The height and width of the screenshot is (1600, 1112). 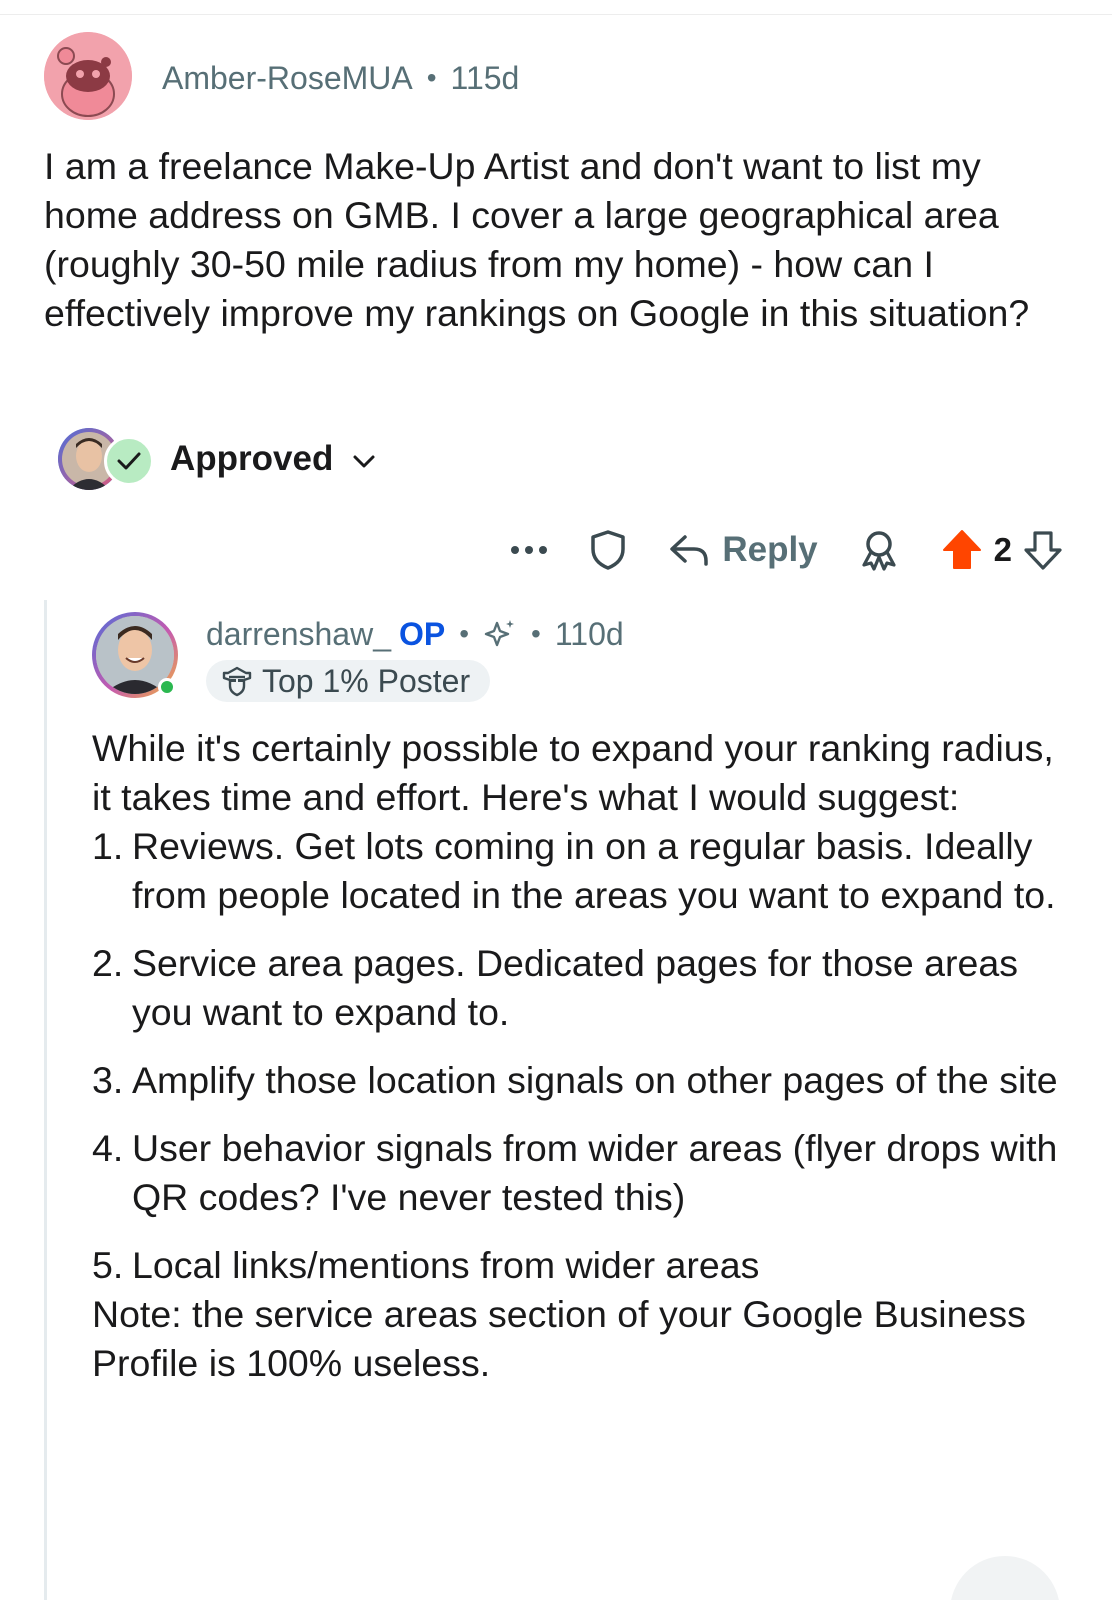 I want to click on moderator-avatar-group, so click(x=108, y=459).